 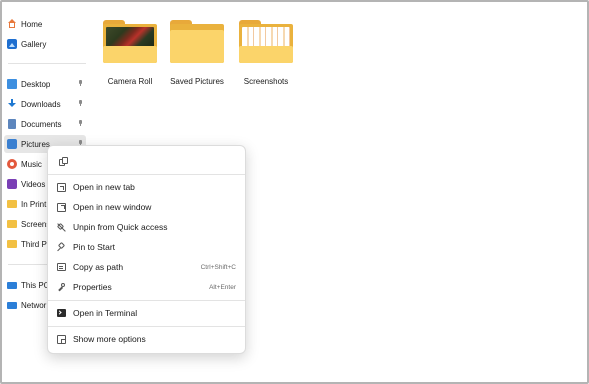 I want to click on menu-item-label: Unpin from Quick access, so click(x=120, y=227).